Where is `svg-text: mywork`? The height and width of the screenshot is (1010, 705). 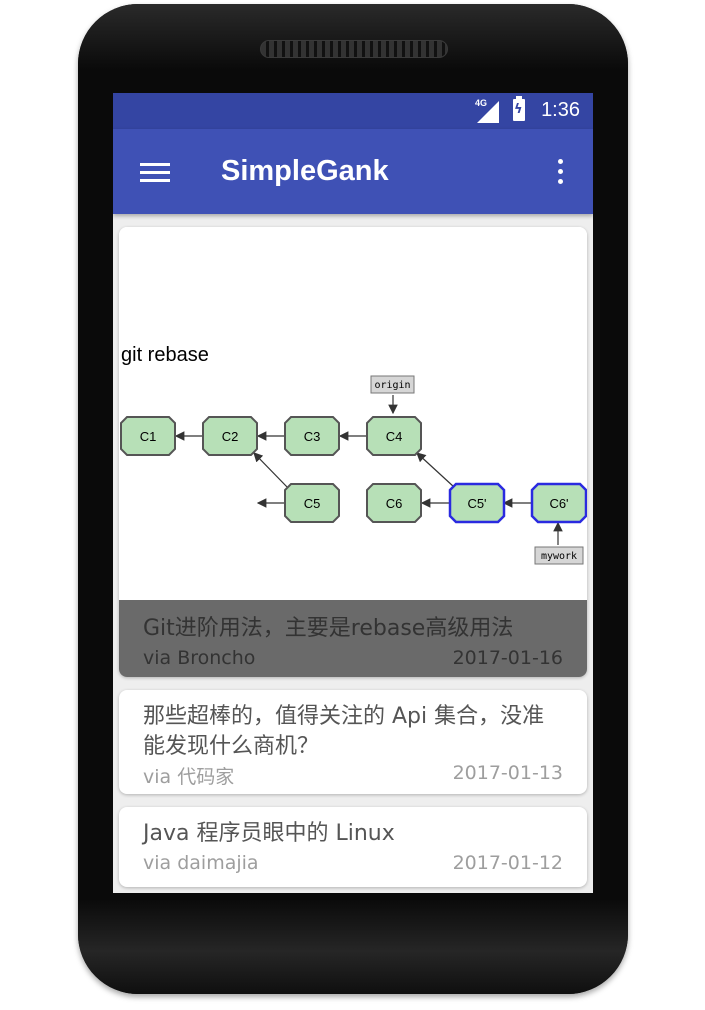 svg-text: mywork is located at coordinates (559, 556).